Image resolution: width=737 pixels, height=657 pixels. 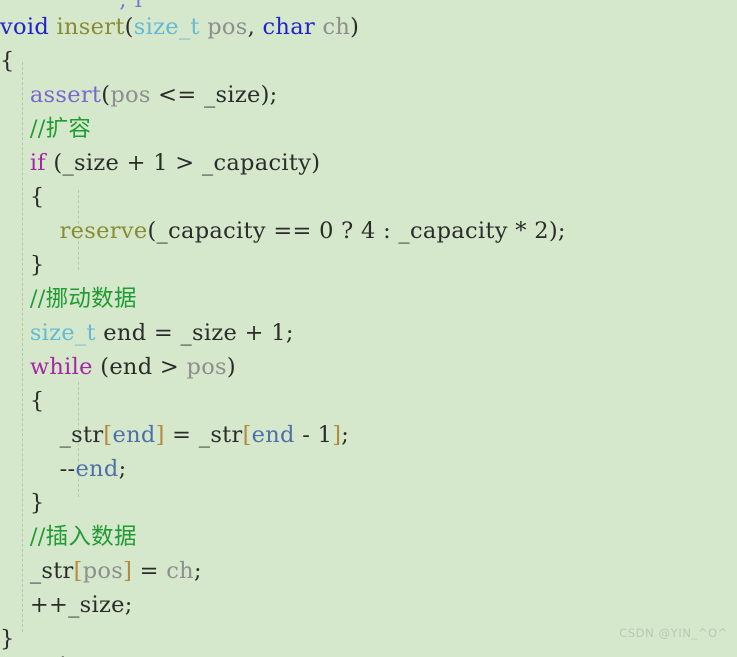 What do you see at coordinates (255, 27) in the screenshot?
I see `code-token: ,` at bounding box center [255, 27].